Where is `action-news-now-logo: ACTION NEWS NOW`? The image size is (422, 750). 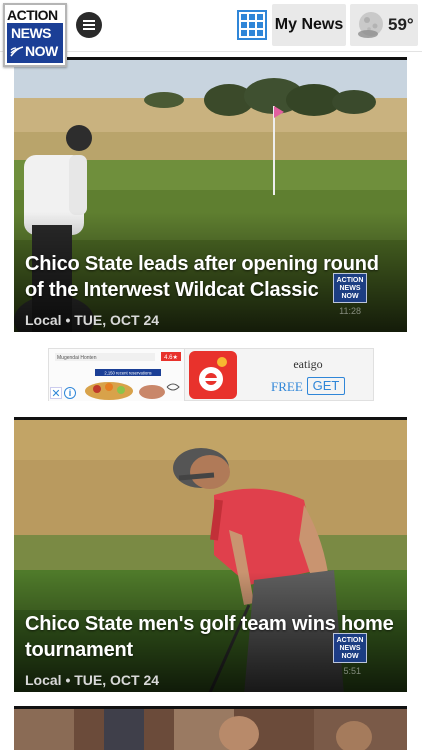 action-news-now-logo: ACTION NEWS NOW is located at coordinates (35, 35).